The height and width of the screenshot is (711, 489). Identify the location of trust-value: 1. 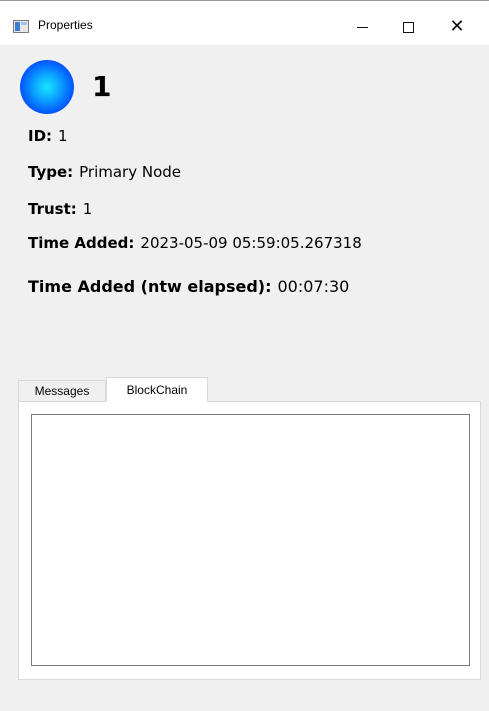
(87, 209).